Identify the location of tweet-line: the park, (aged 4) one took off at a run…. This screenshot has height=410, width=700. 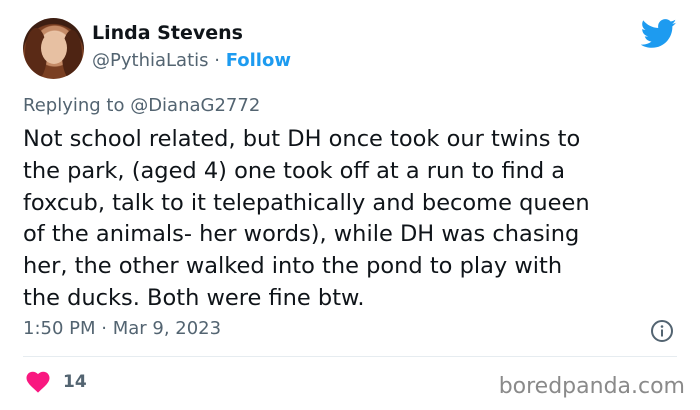
(294, 170).